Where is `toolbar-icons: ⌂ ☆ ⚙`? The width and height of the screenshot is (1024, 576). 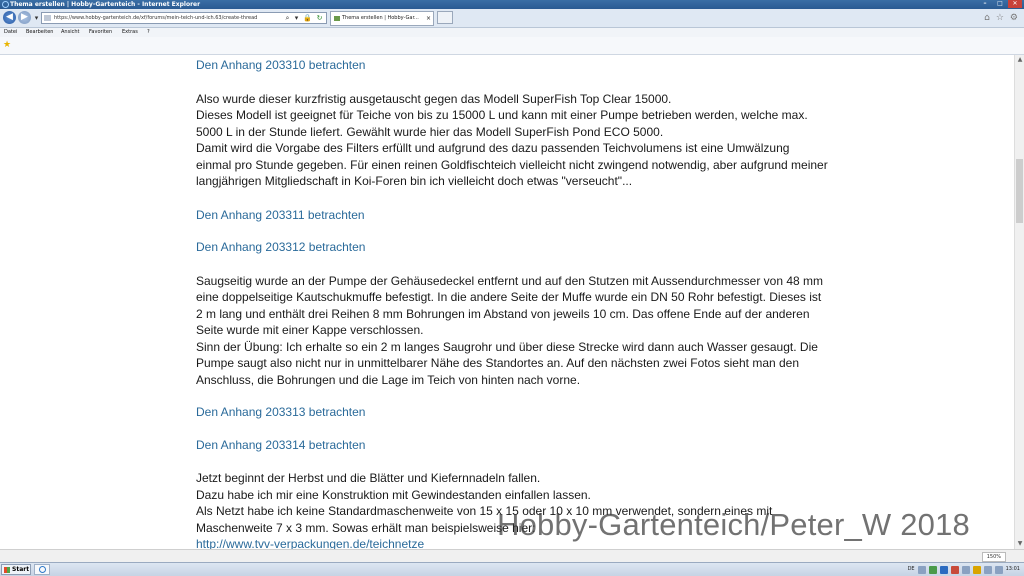 toolbar-icons: ⌂ ☆ ⚙ is located at coordinates (1001, 18).